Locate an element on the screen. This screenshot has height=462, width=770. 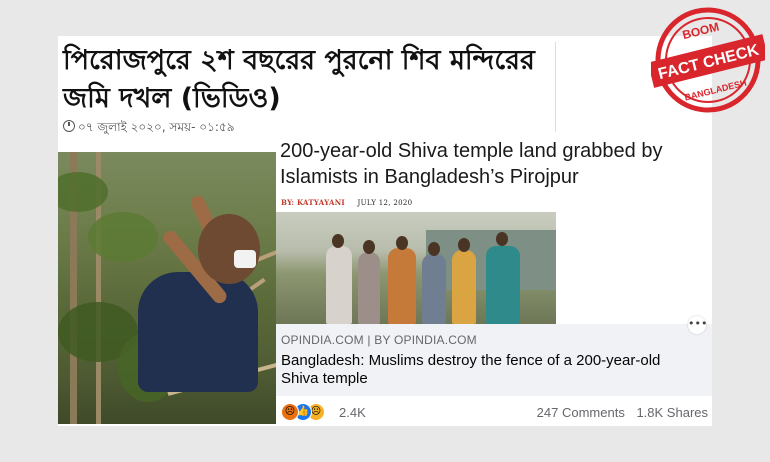
post-stats: 247 Comments 1.8K Shares is located at coordinates (622, 412).